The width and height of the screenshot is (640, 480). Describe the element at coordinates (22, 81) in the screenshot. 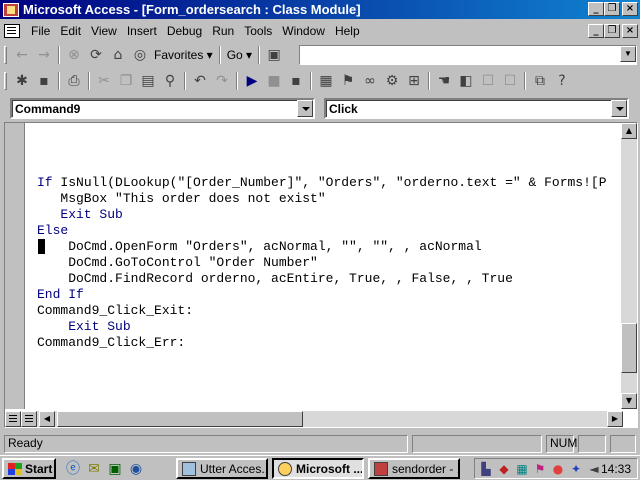

I see `view-access-icon: ✱` at that location.